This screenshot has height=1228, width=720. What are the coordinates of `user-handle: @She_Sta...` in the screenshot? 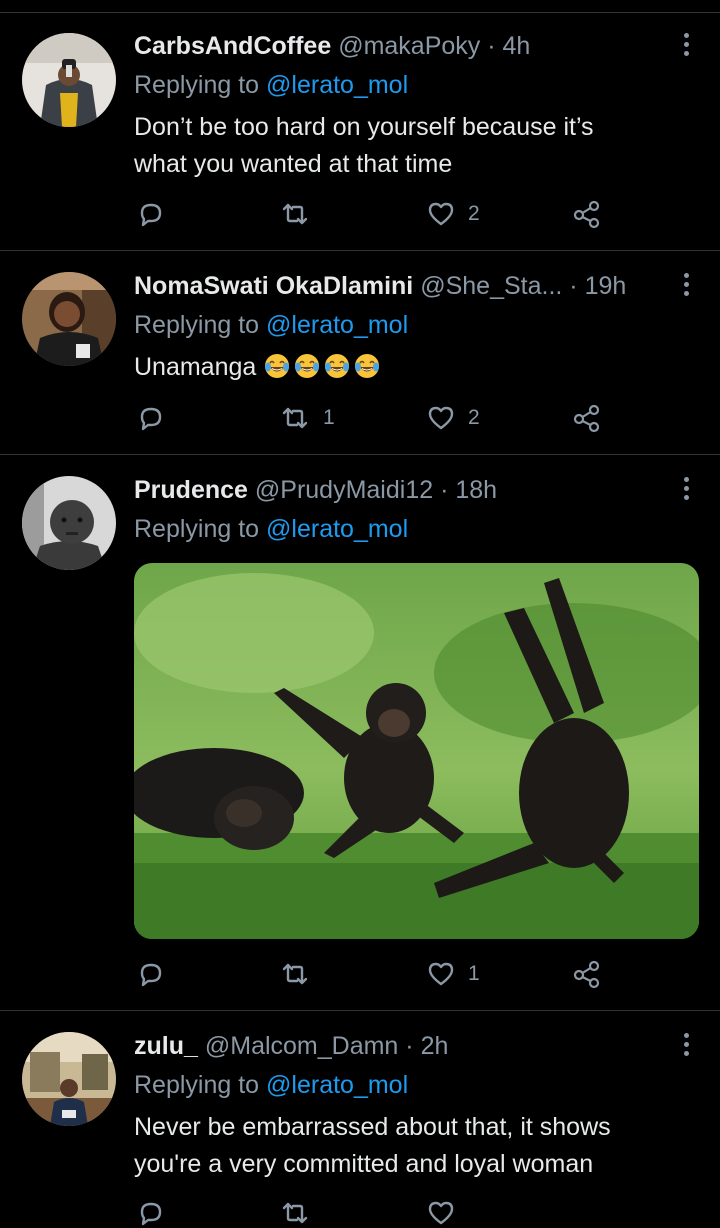 It's located at (491, 286).